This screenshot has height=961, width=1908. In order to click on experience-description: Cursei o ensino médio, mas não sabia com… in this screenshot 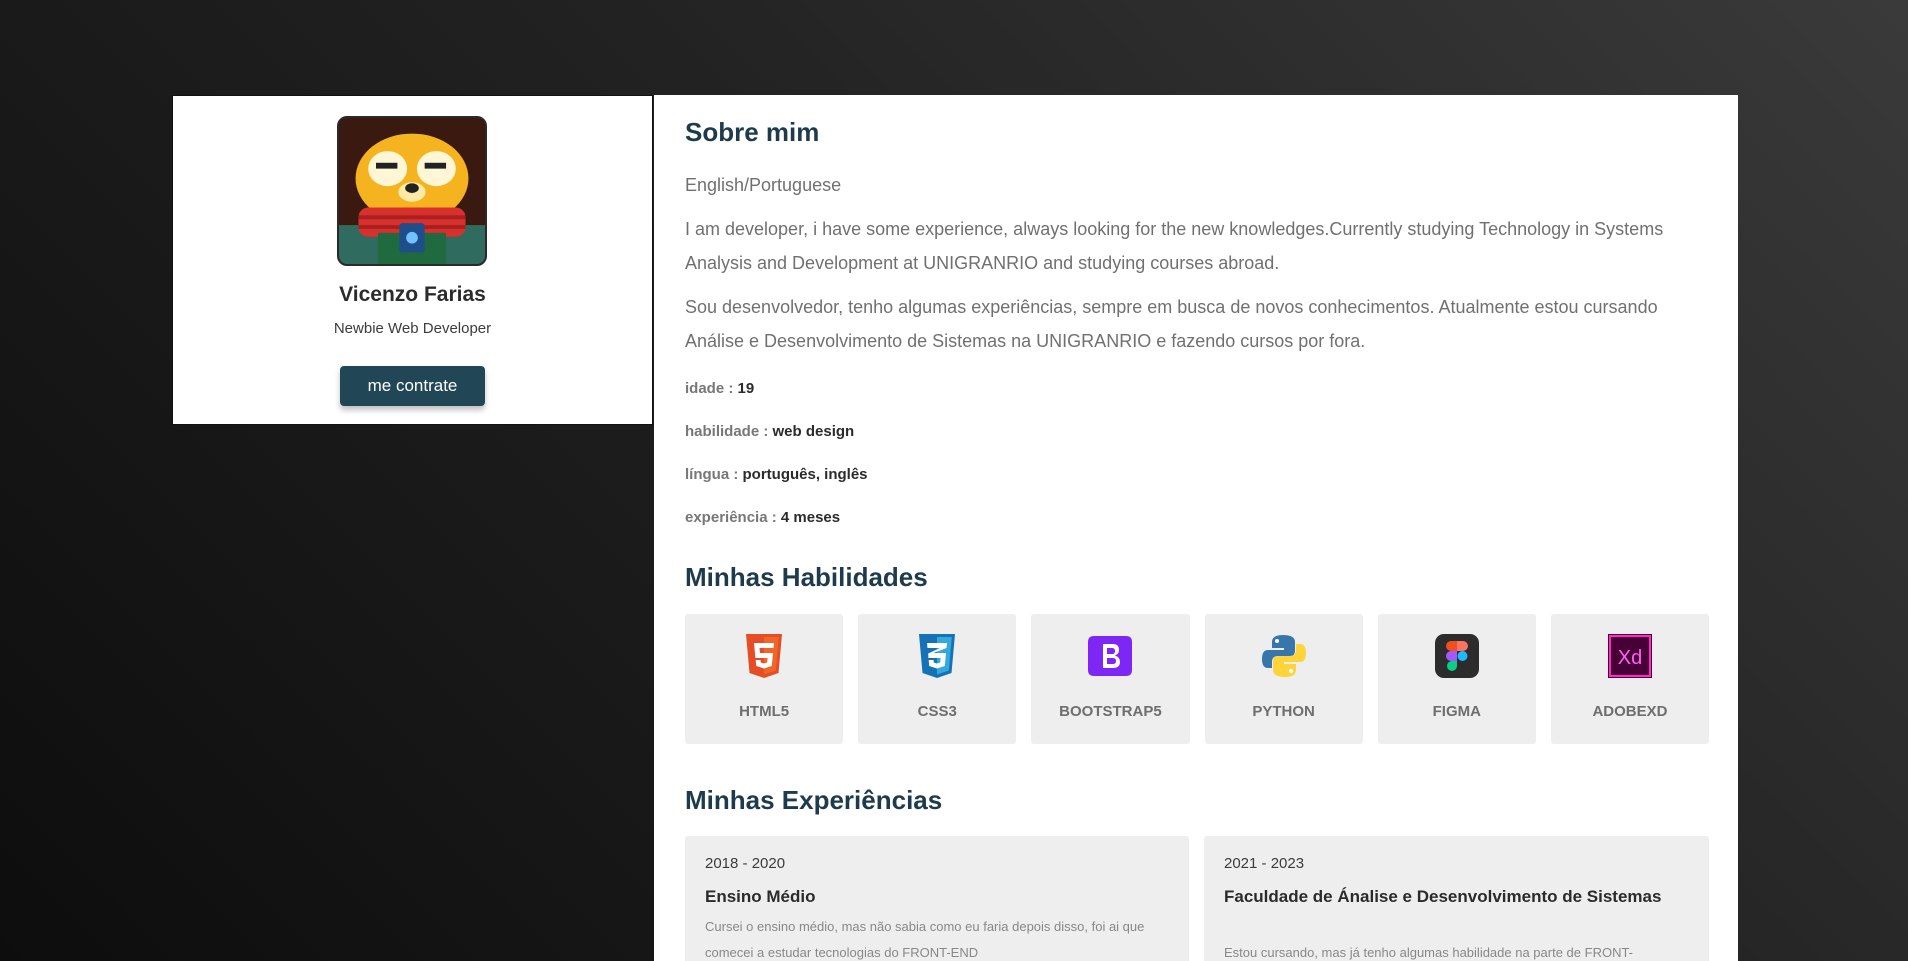, I will do `click(925, 939)`.